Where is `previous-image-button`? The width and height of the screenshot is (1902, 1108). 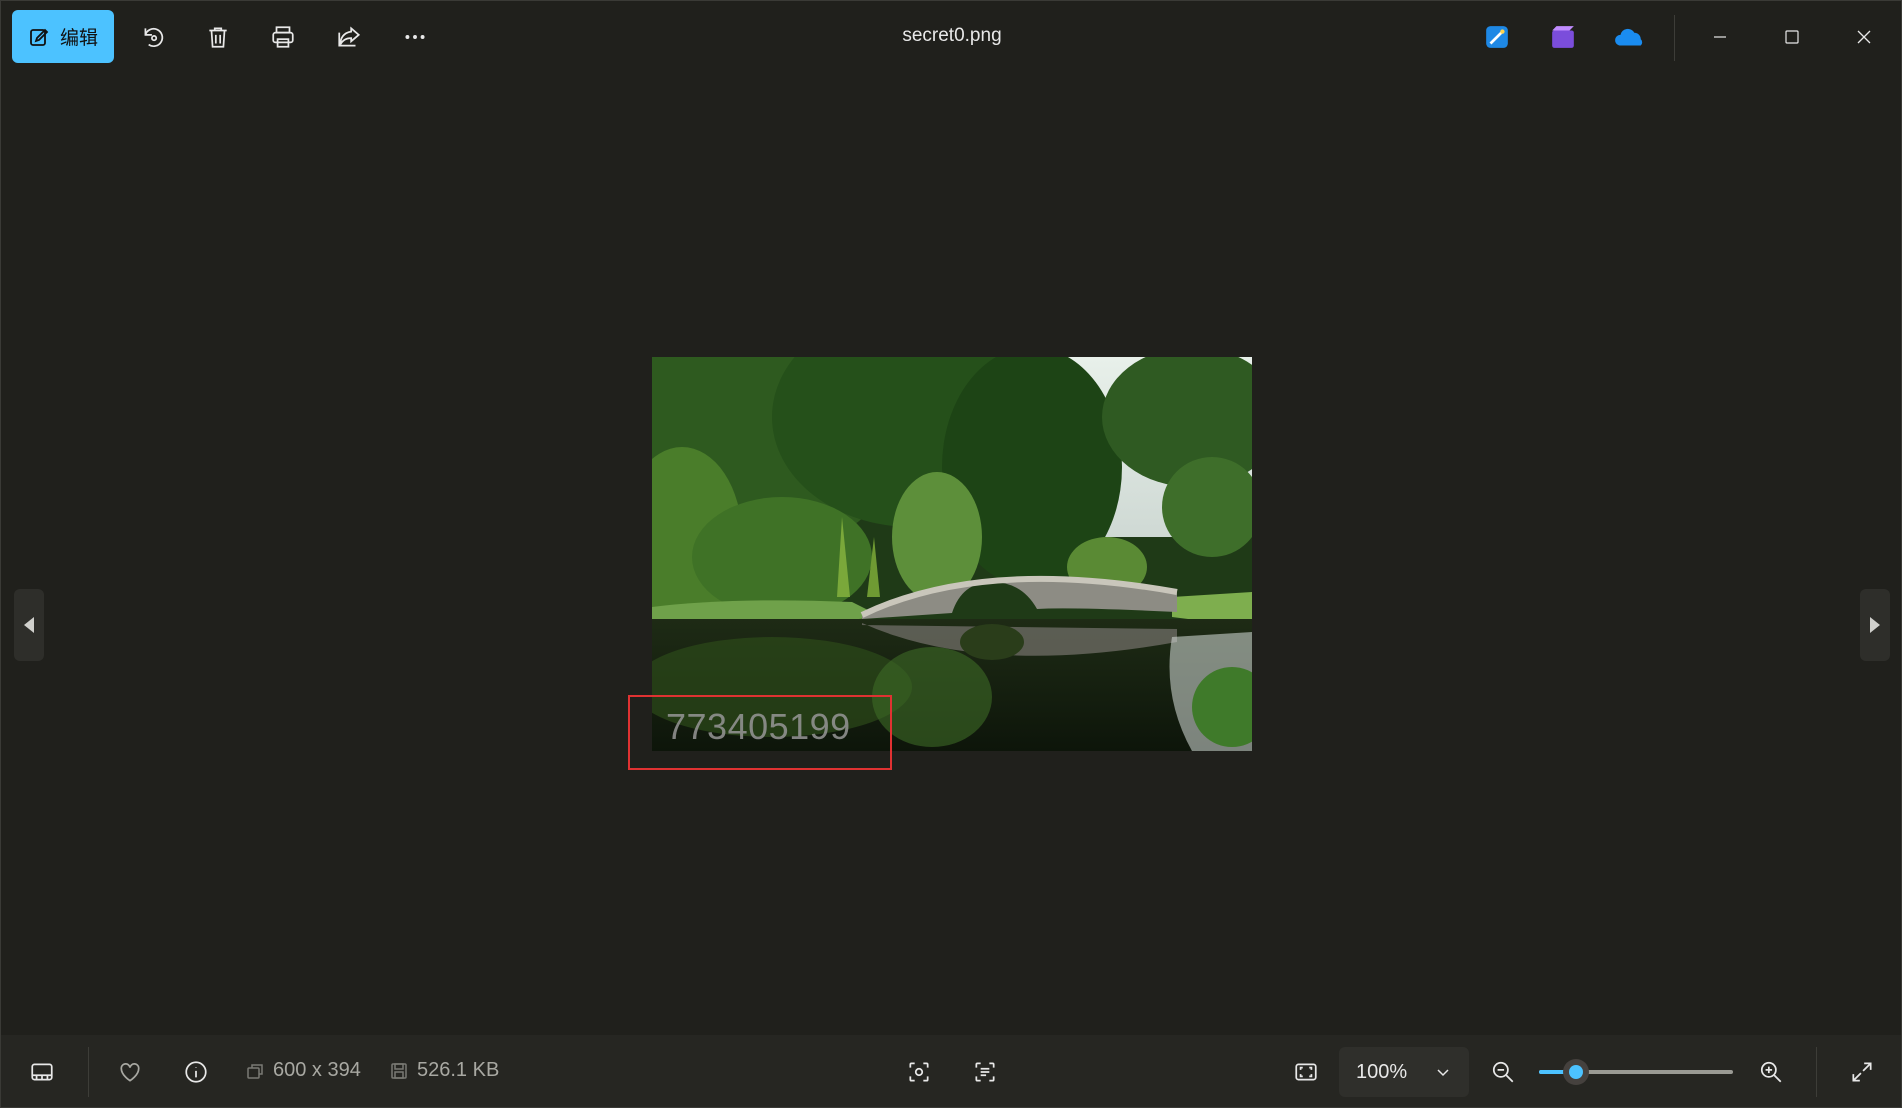
previous-image-button is located at coordinates (29, 625).